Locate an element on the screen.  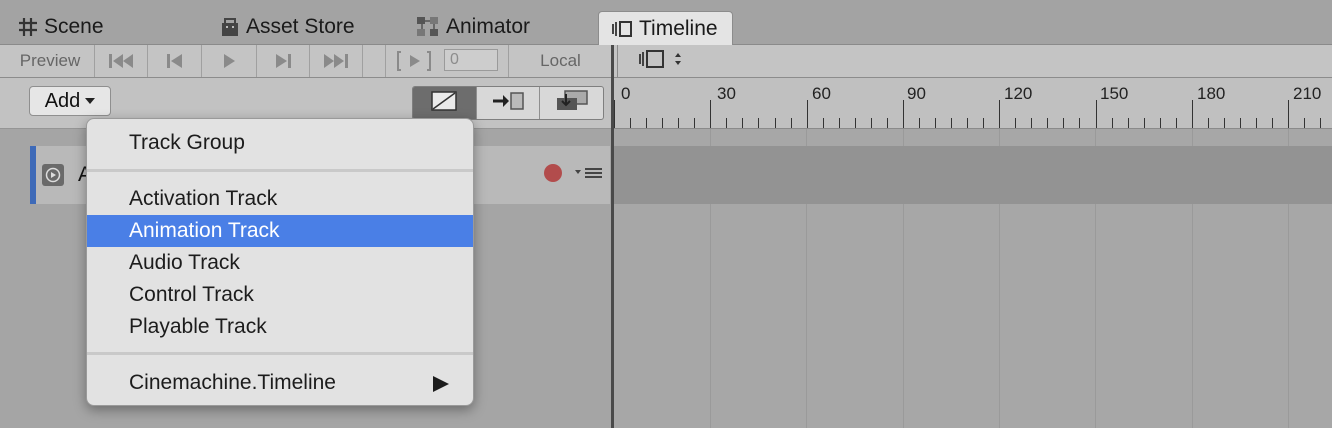
go-to-end-button is located at coordinates (336, 61).